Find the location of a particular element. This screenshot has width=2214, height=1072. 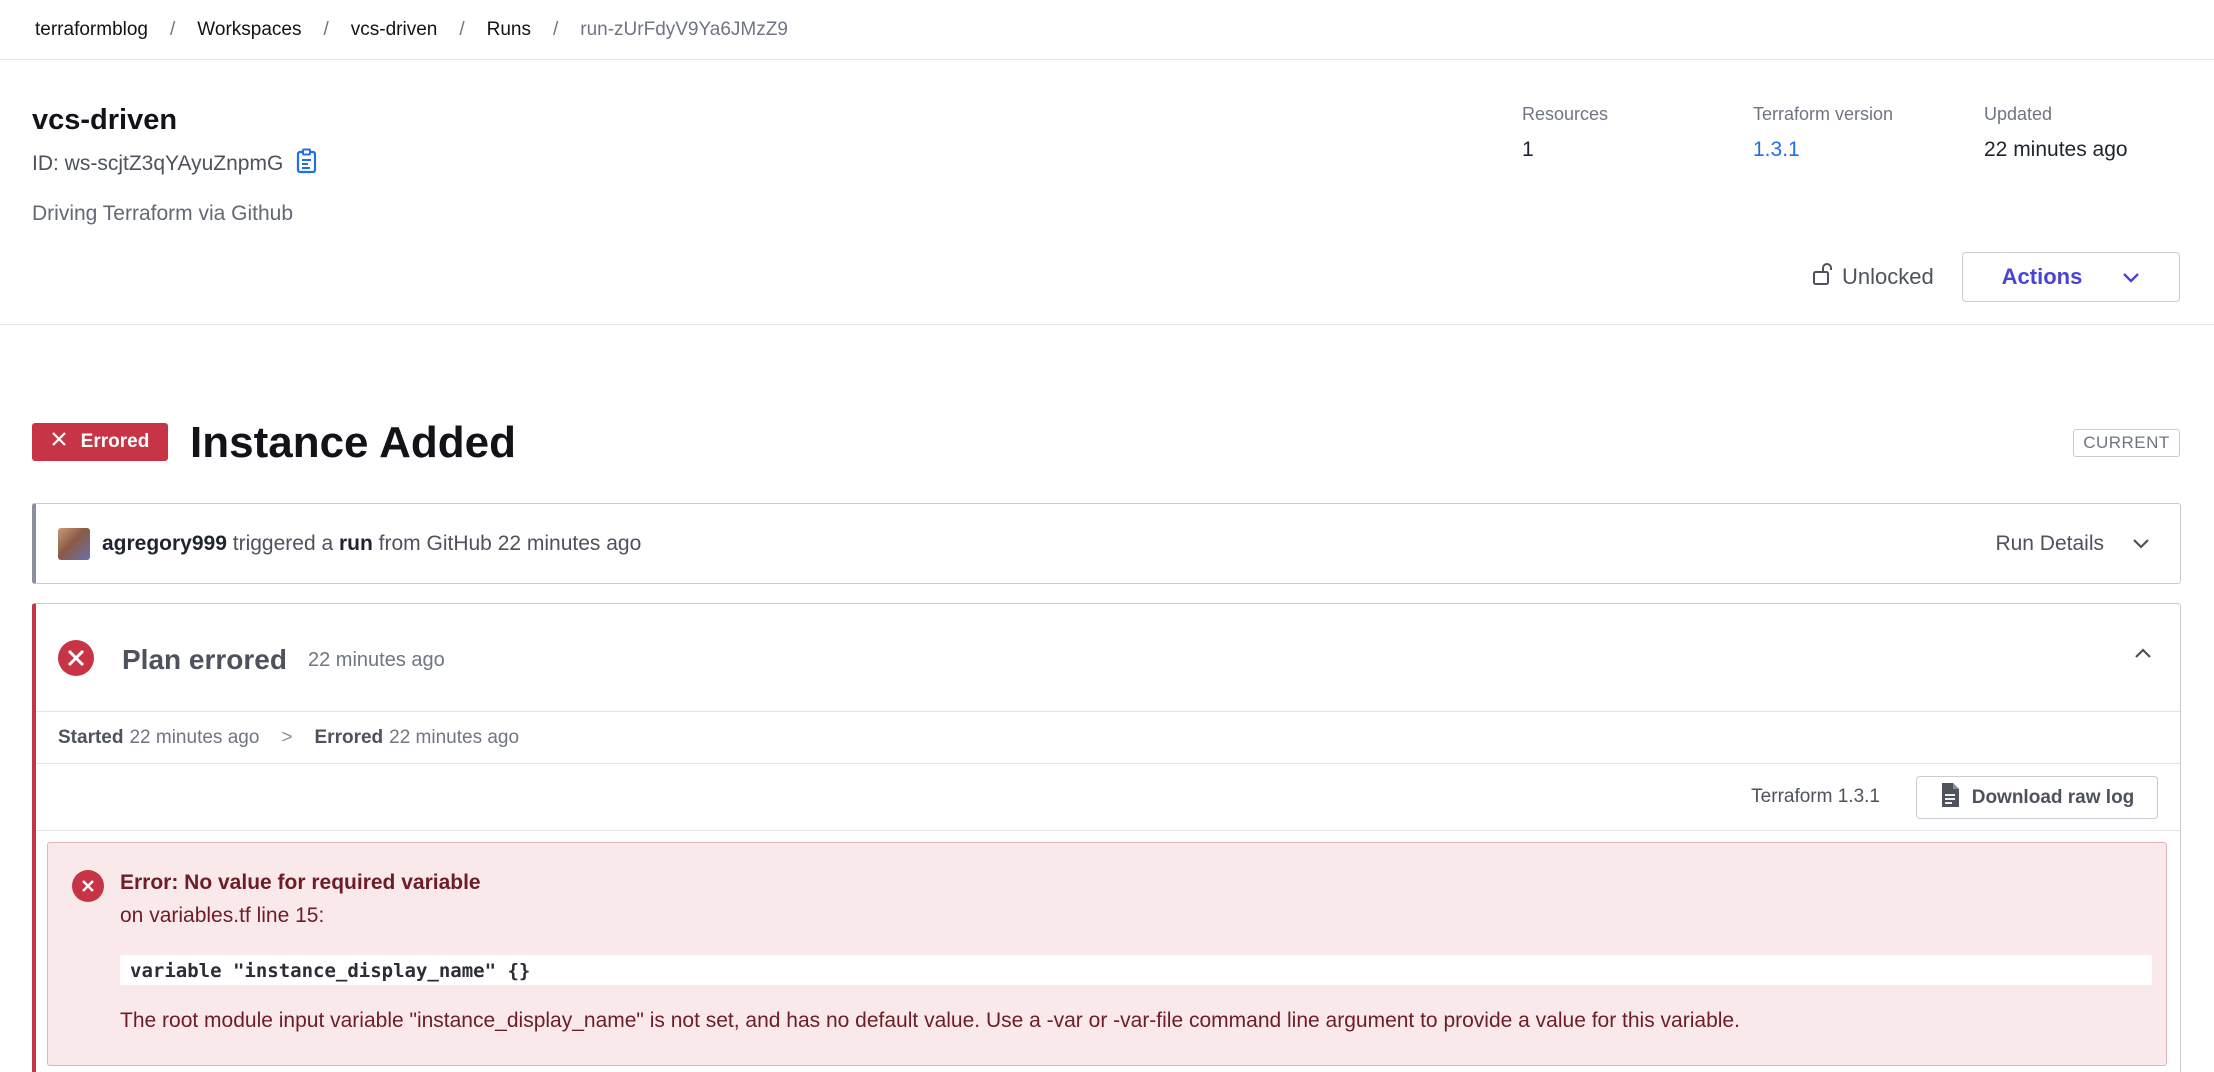

workspace-description: Driving Terraform via Github is located at coordinates (163, 213).